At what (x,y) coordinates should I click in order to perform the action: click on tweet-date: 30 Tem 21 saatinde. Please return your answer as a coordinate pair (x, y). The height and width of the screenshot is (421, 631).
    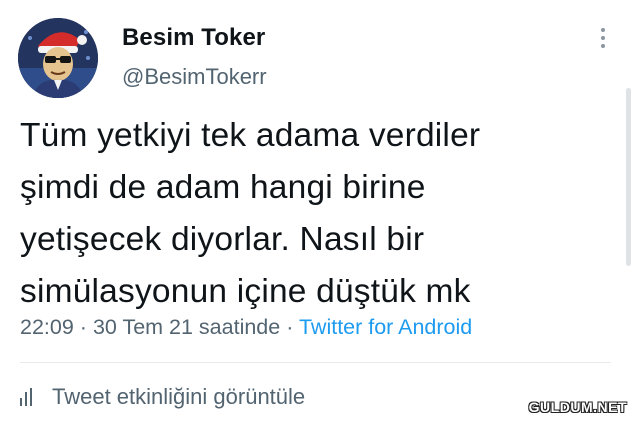
    Looking at the image, I should click on (186, 327).